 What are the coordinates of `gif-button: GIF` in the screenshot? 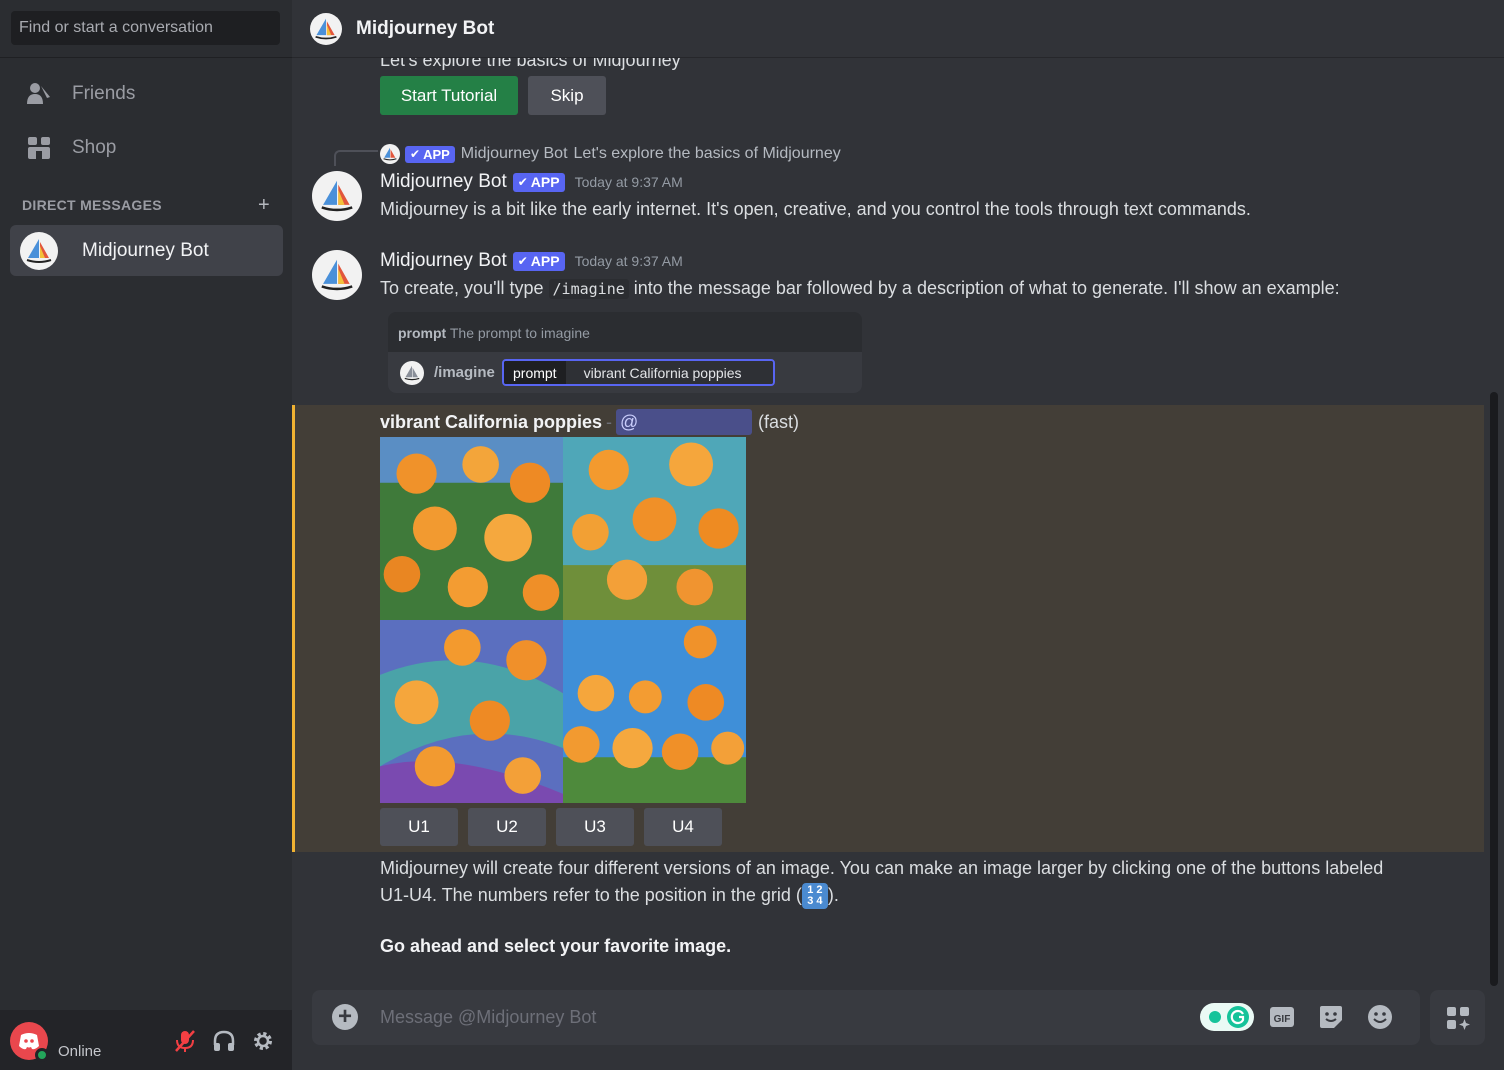 It's located at (1282, 1017).